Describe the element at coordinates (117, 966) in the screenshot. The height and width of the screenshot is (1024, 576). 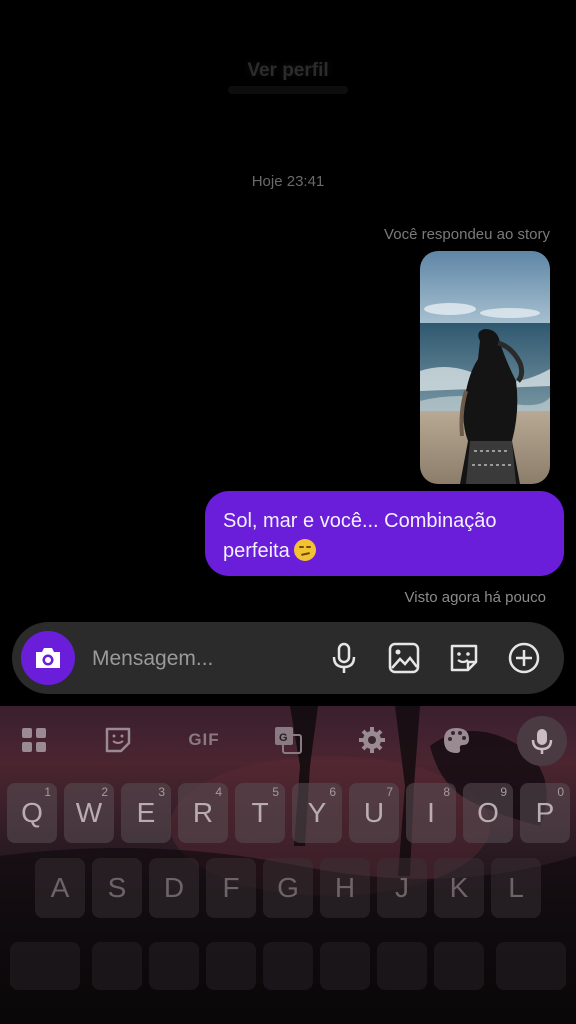
I see `key-z` at that location.